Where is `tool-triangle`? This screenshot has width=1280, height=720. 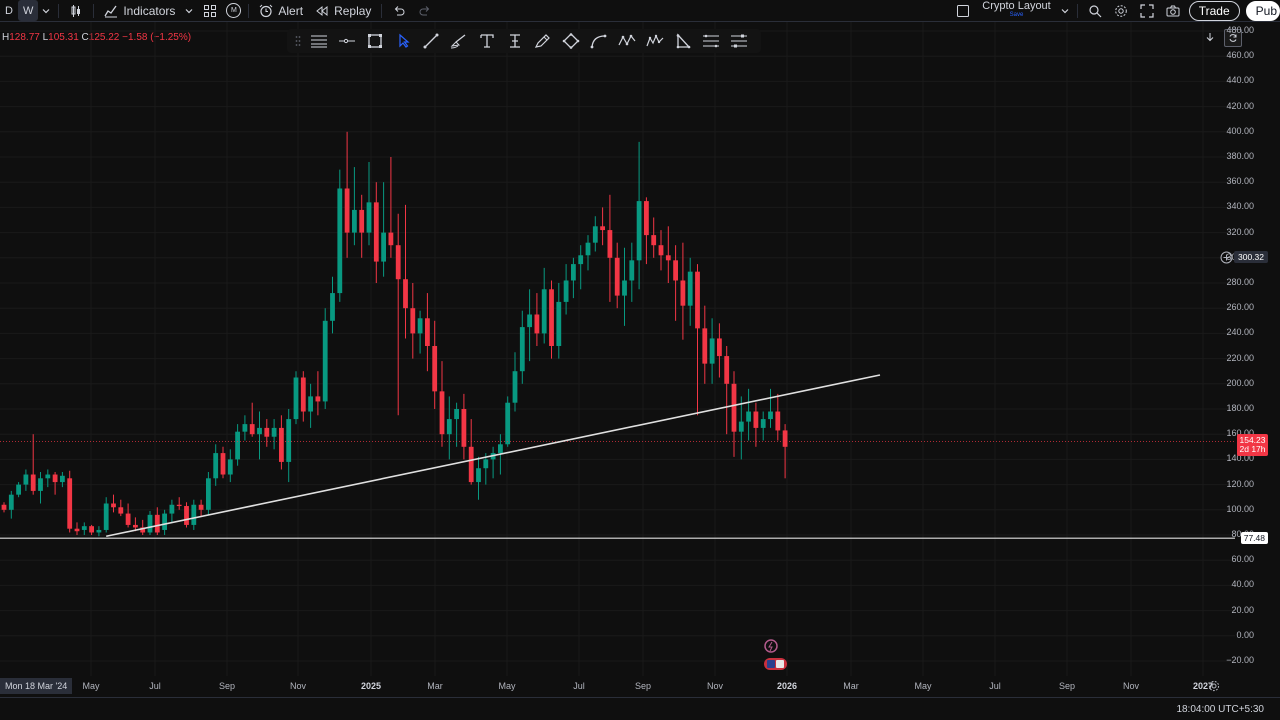 tool-triangle is located at coordinates (683, 41).